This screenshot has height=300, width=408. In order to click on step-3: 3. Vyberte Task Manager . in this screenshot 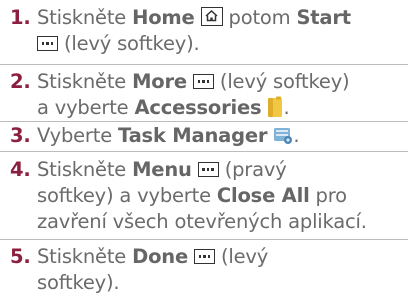, I will do `click(204, 137)`.